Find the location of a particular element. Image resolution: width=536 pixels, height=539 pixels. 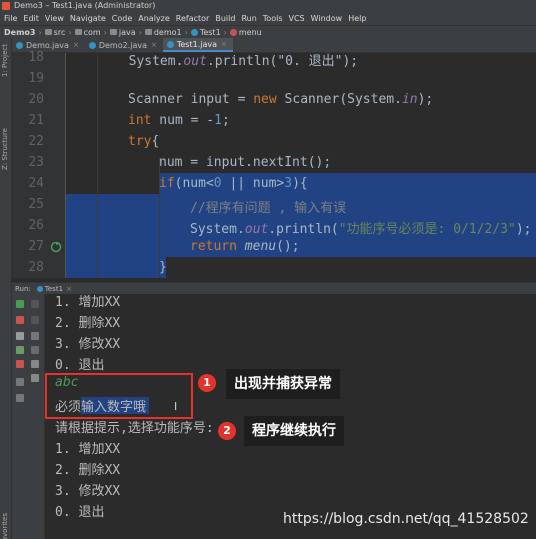

tab-label: Demo2.java is located at coordinates (122, 45).